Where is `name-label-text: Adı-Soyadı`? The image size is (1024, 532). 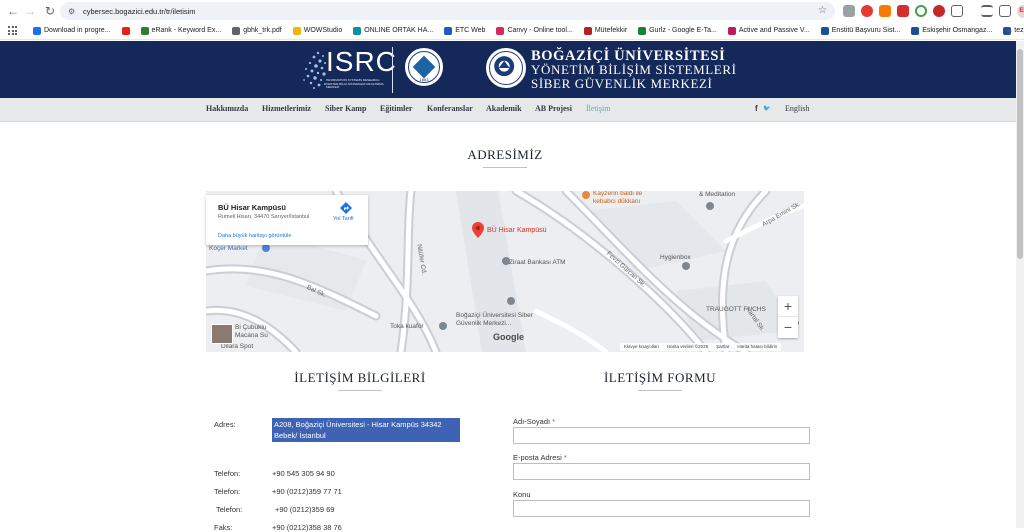
name-label-text: Adı-Soyadı is located at coordinates (532, 421).